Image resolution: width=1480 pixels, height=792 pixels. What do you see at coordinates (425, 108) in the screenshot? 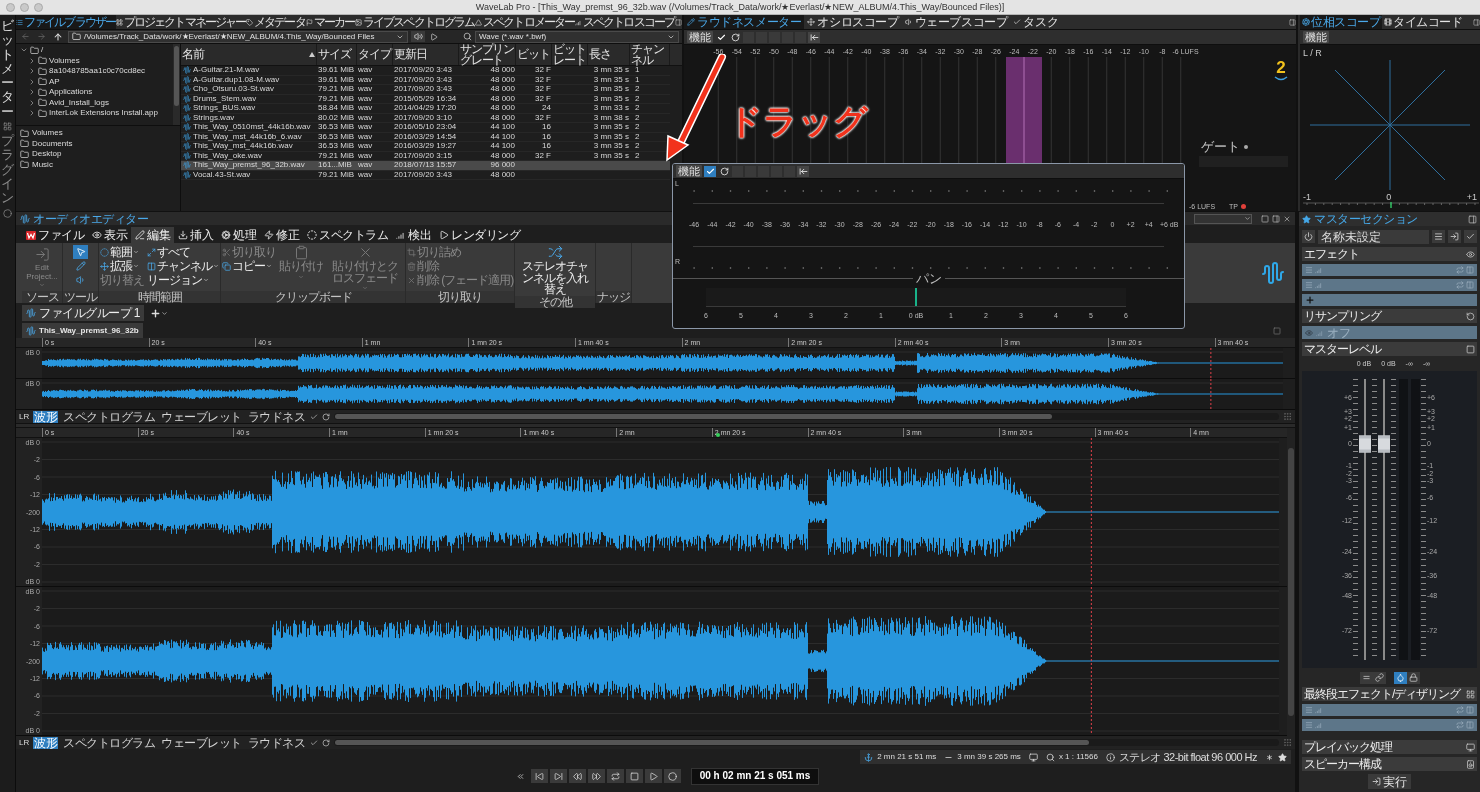
I see `table-cell: 2014/04/29 17:20` at bounding box center [425, 108].